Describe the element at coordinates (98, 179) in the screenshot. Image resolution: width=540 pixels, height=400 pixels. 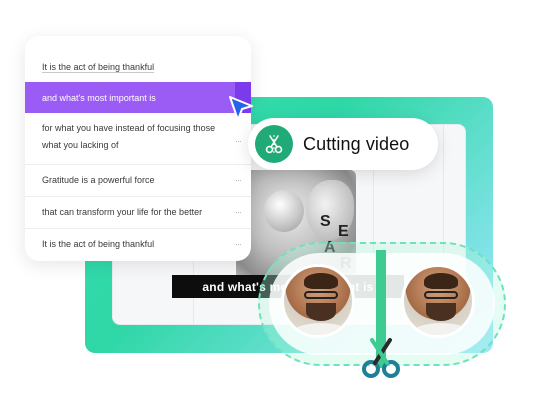
I see `transcript-row-text: Gratitude is a powerful force` at that location.